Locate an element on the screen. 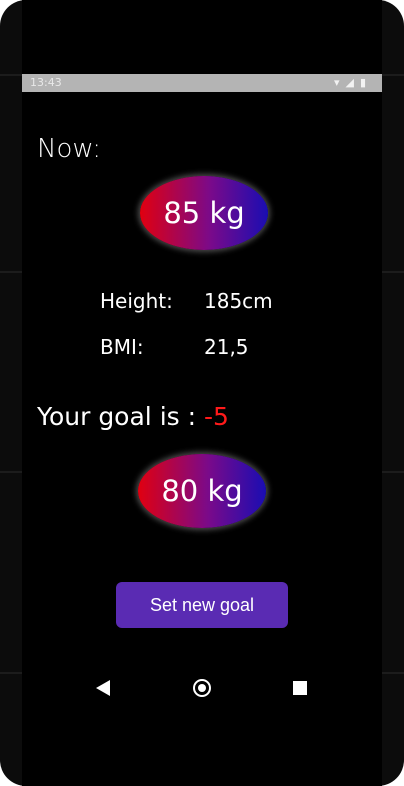 The height and width of the screenshot is (786, 404). height-value: 185cm is located at coordinates (238, 301).